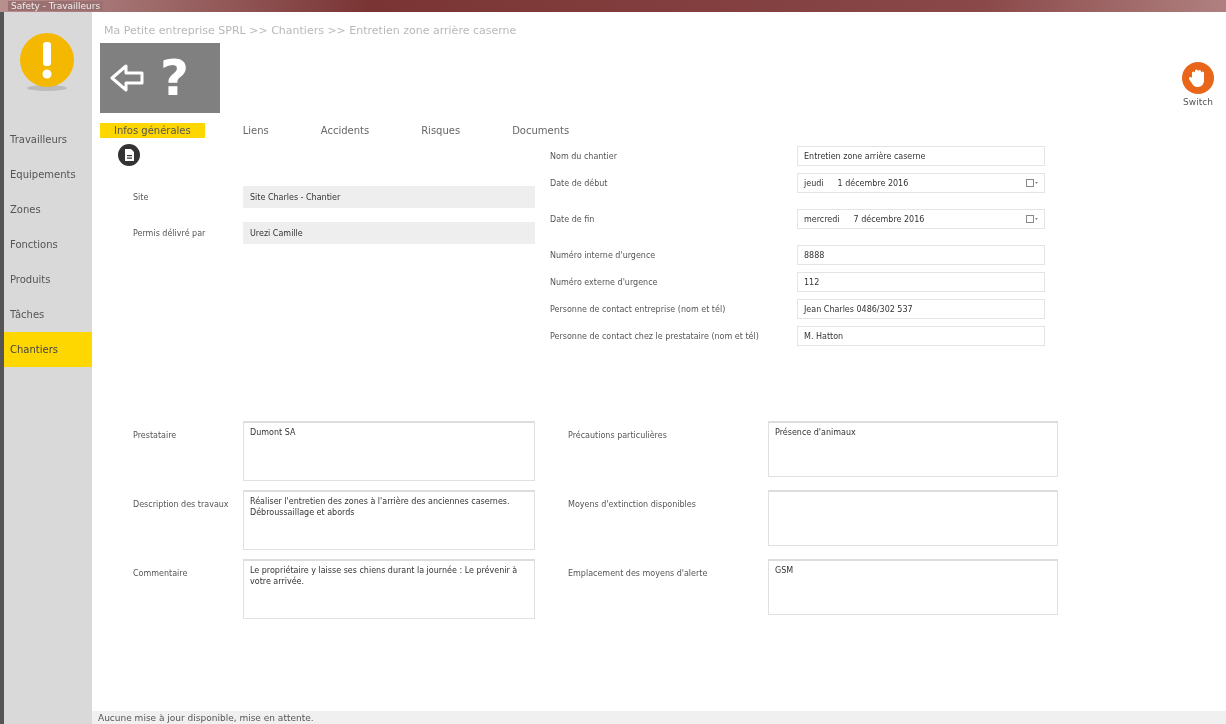 The height and width of the screenshot is (724, 1226). Describe the element at coordinates (573, 219) in the screenshot. I see `field-label: Date de fin` at that location.